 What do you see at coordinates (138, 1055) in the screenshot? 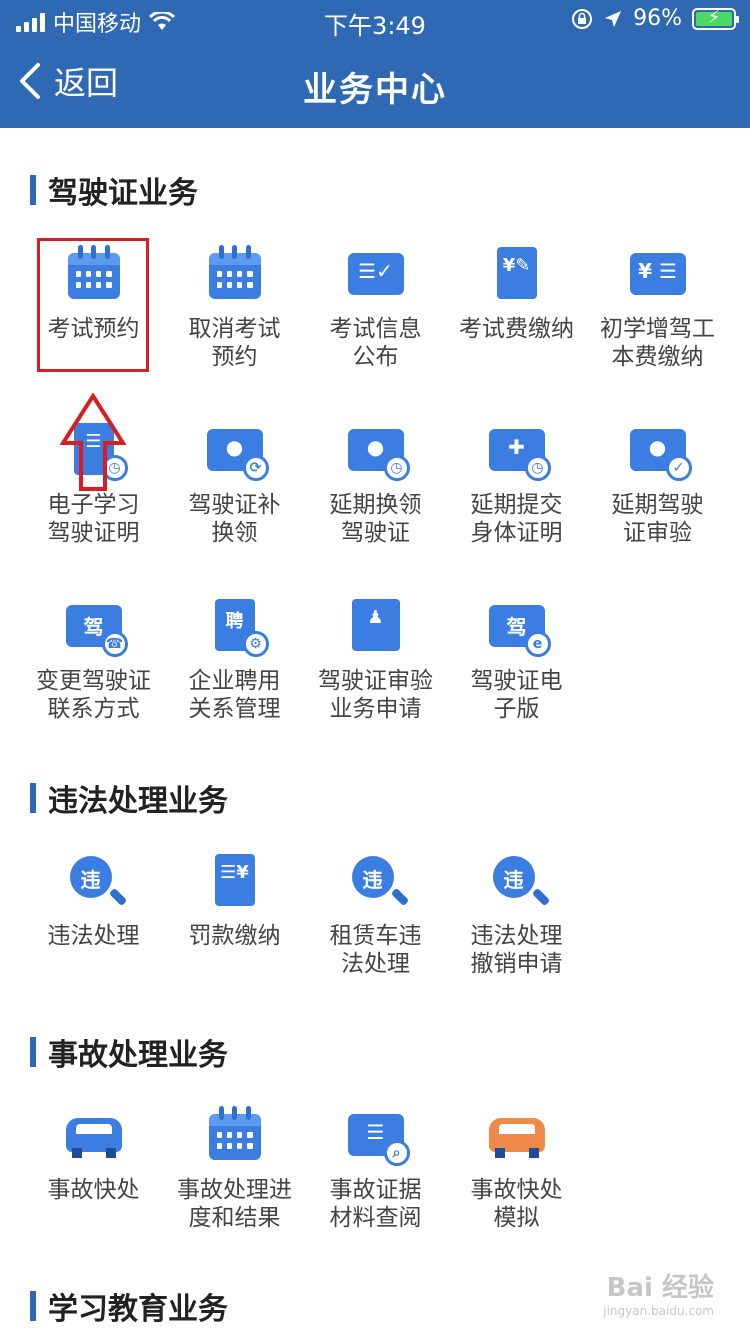
I see `section-title-text: 事故处理业务` at bounding box center [138, 1055].